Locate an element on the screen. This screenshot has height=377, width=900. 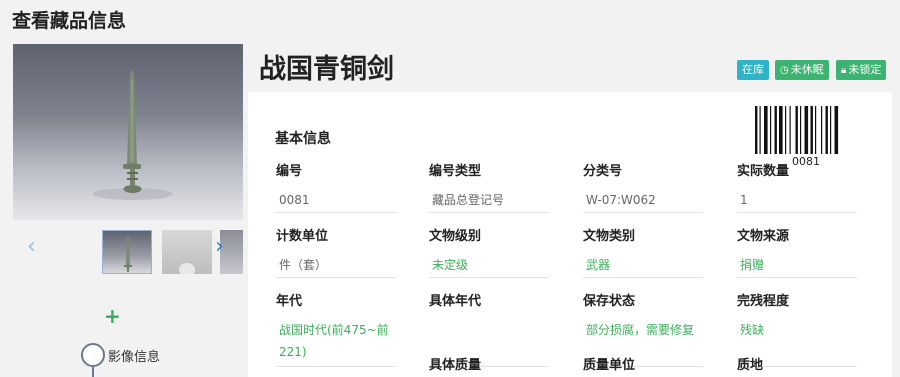
field-value: 未定级 is located at coordinates (489, 266).